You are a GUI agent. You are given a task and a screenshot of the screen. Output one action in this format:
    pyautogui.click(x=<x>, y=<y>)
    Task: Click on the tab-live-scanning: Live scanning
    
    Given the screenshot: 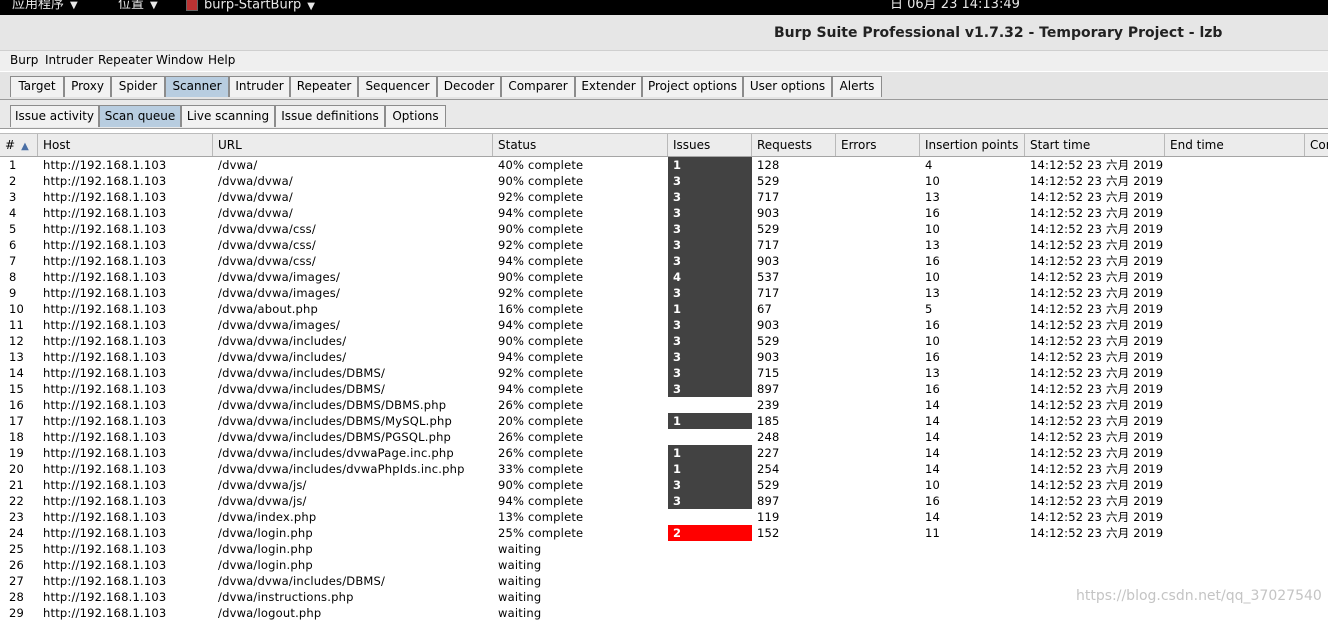 What is the action you would take?
    pyautogui.click(x=228, y=116)
    